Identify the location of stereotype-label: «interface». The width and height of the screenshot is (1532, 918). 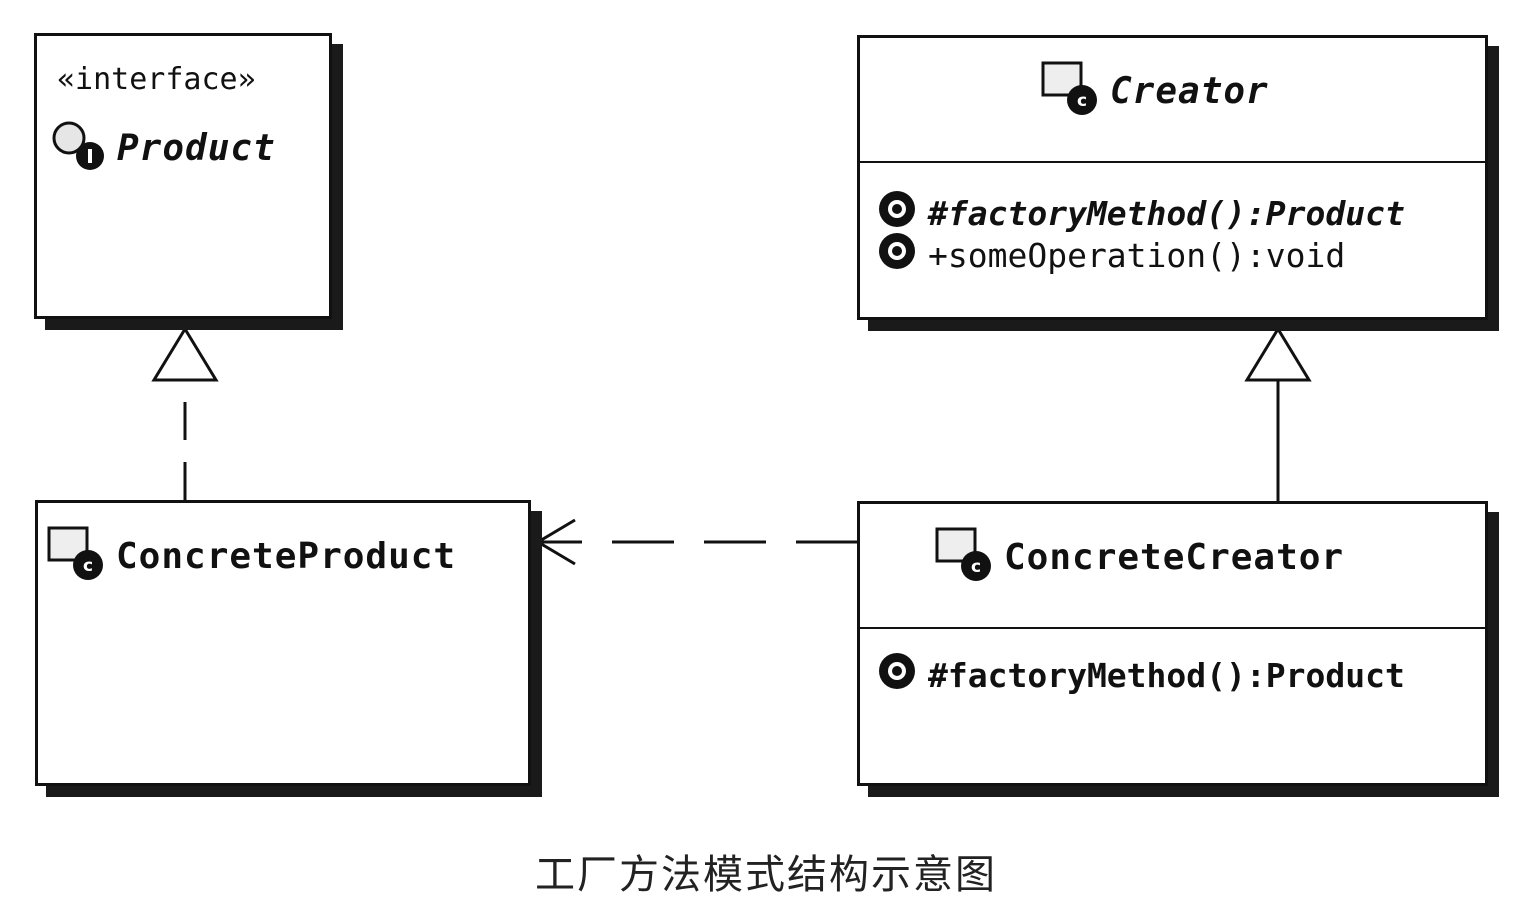
(156, 79).